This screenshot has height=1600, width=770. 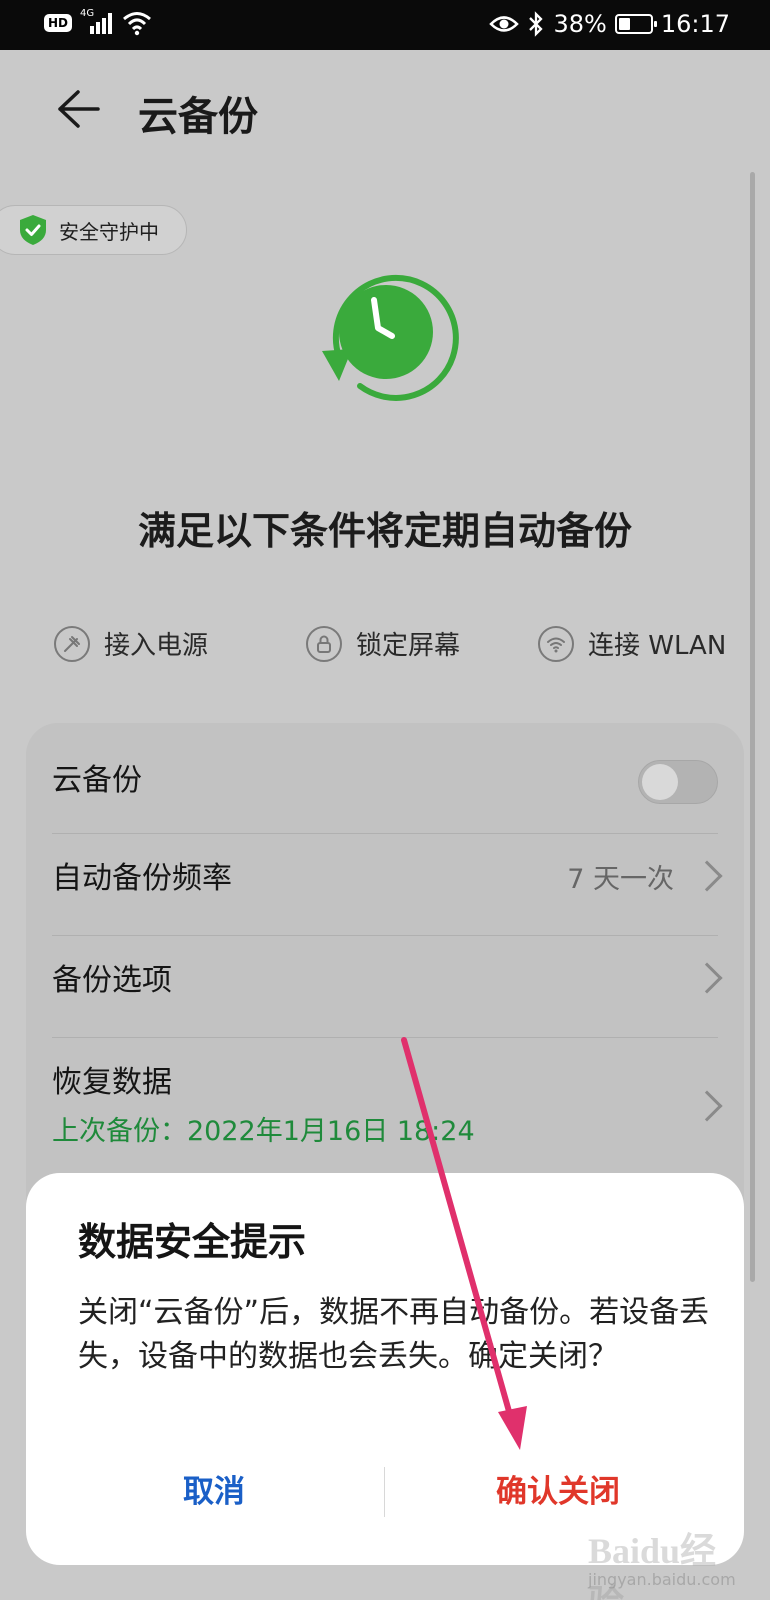 What do you see at coordinates (620, 879) in the screenshot?
I see `backup-frequency-value: 7 天一次` at bounding box center [620, 879].